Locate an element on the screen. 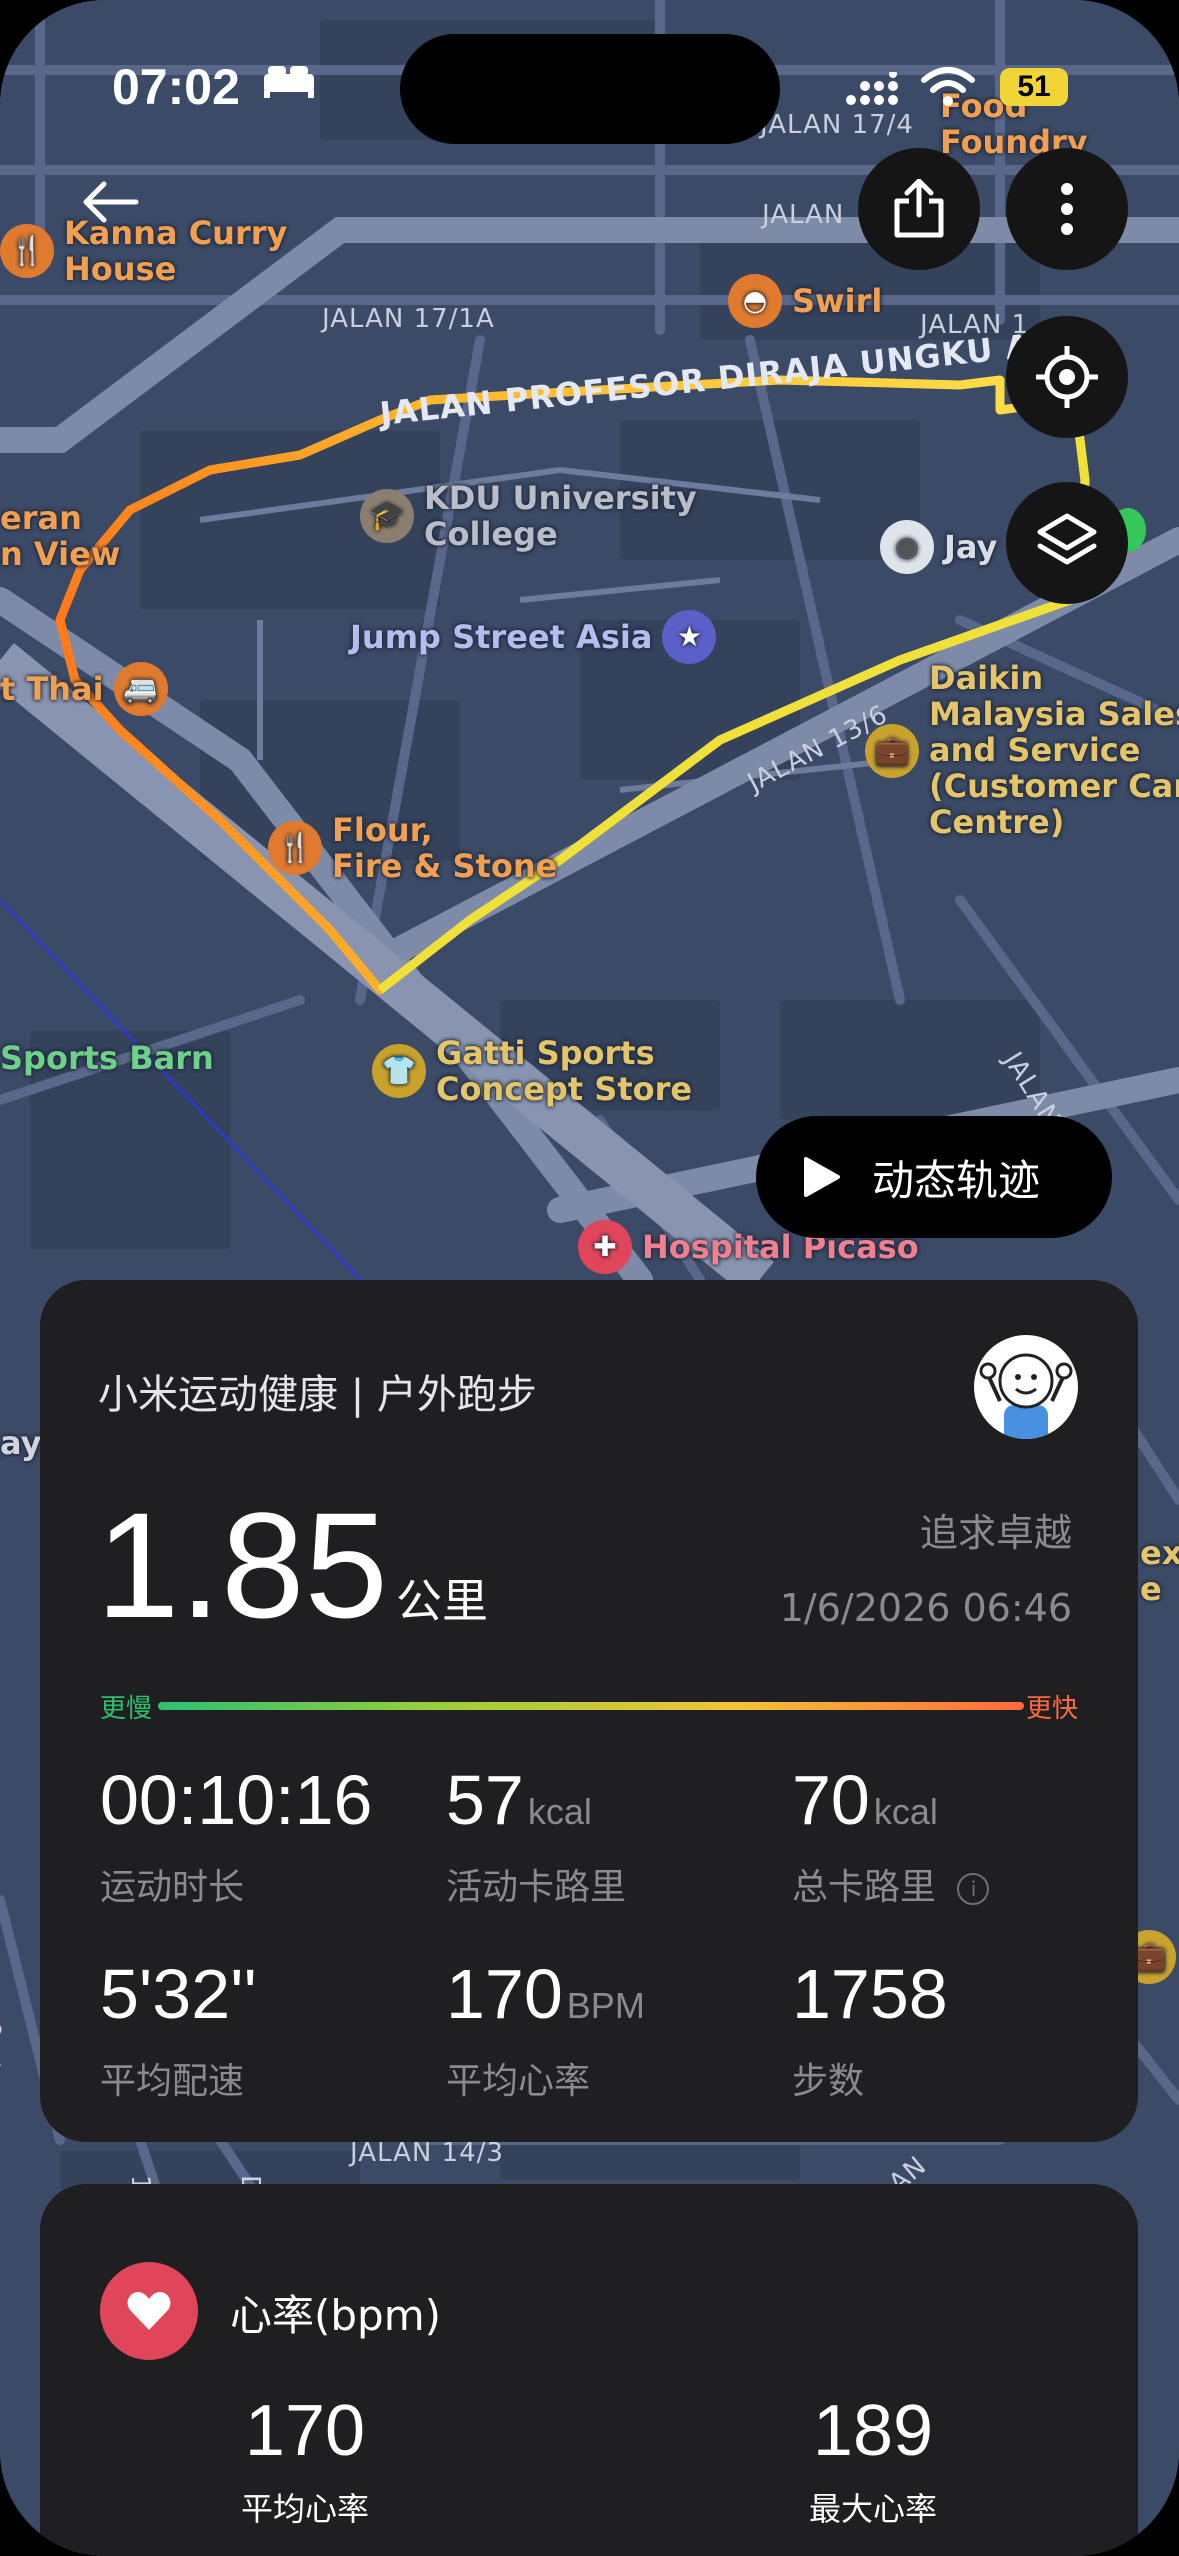 The height and width of the screenshot is (2556, 1179). poi-jump-street-asia: ★ Jump Street Asia is located at coordinates (533, 637).